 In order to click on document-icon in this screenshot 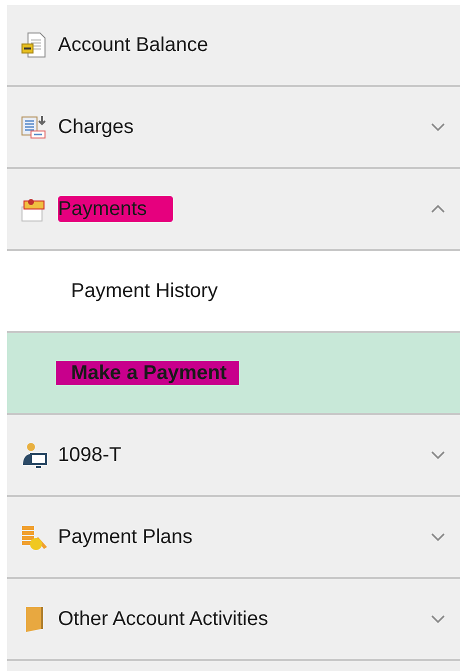, I will do `click(34, 45)`.